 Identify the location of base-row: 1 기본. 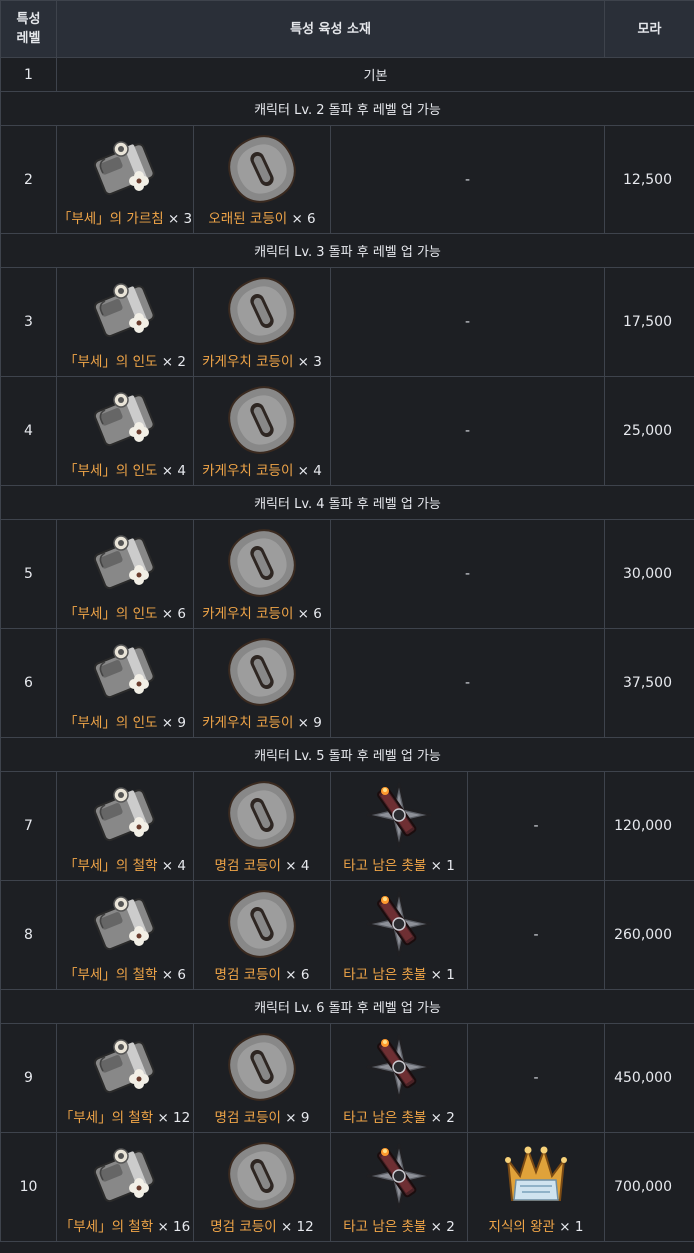
(347, 74).